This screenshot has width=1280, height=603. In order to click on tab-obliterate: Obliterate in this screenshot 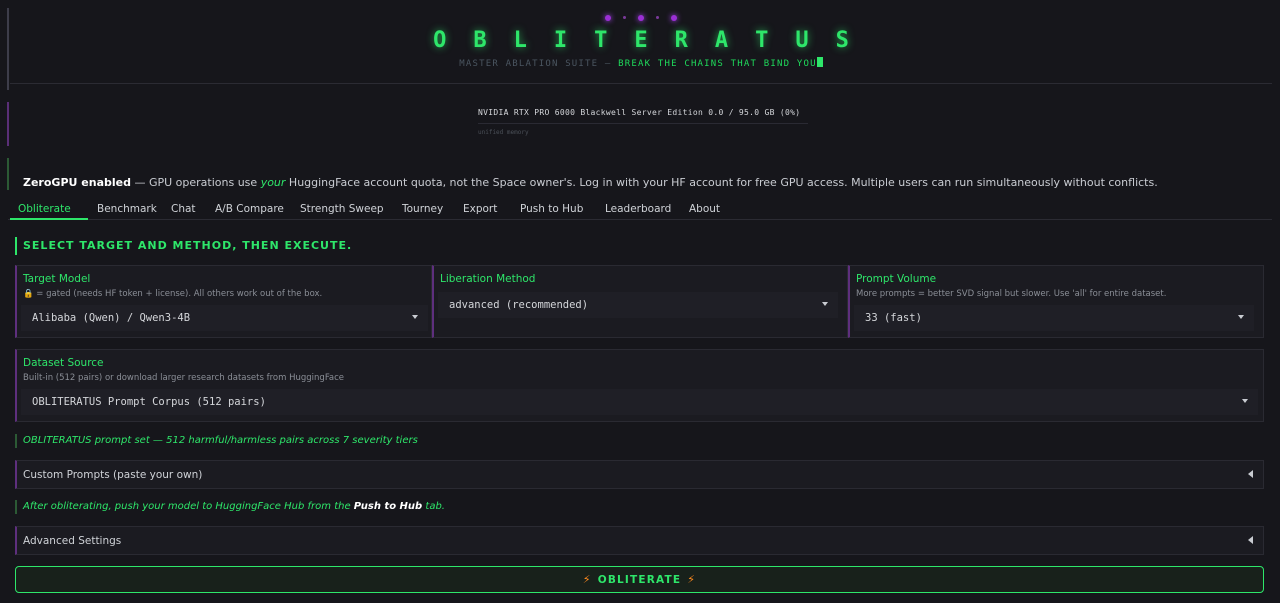, I will do `click(44, 209)`.